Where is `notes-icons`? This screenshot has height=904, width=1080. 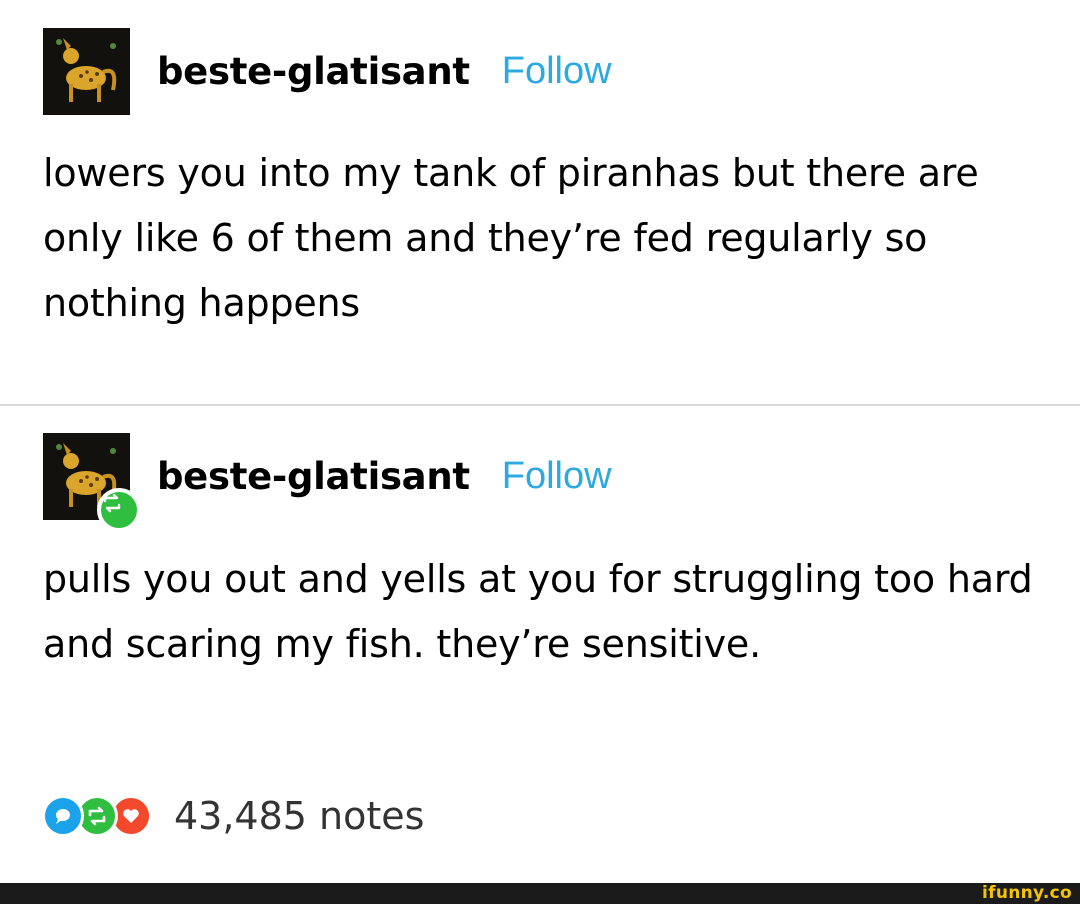 notes-icons is located at coordinates (97, 816).